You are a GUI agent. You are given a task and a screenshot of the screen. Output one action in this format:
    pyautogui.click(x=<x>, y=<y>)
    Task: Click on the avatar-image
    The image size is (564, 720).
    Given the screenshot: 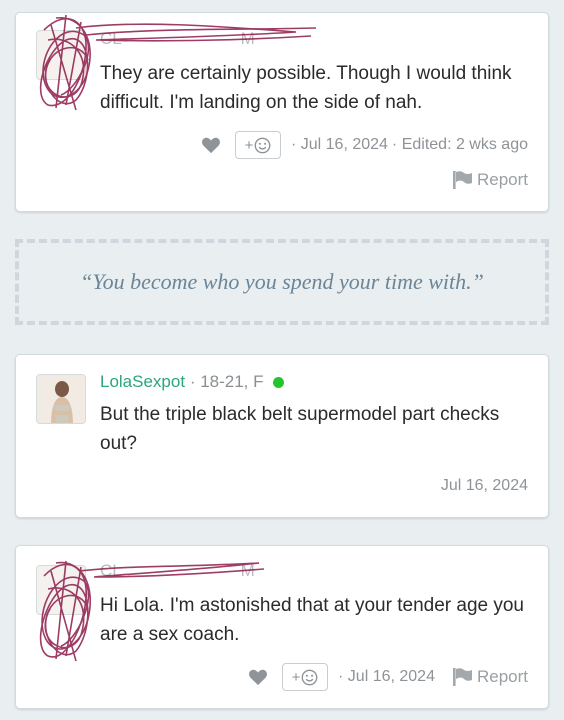 What is the action you would take?
    pyautogui.click(x=61, y=399)
    